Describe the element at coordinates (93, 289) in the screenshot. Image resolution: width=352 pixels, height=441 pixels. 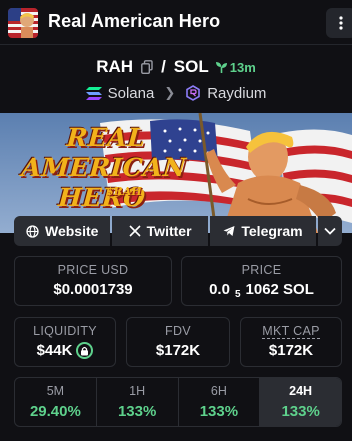
I see `price-usd-value: $0.0001739` at that location.